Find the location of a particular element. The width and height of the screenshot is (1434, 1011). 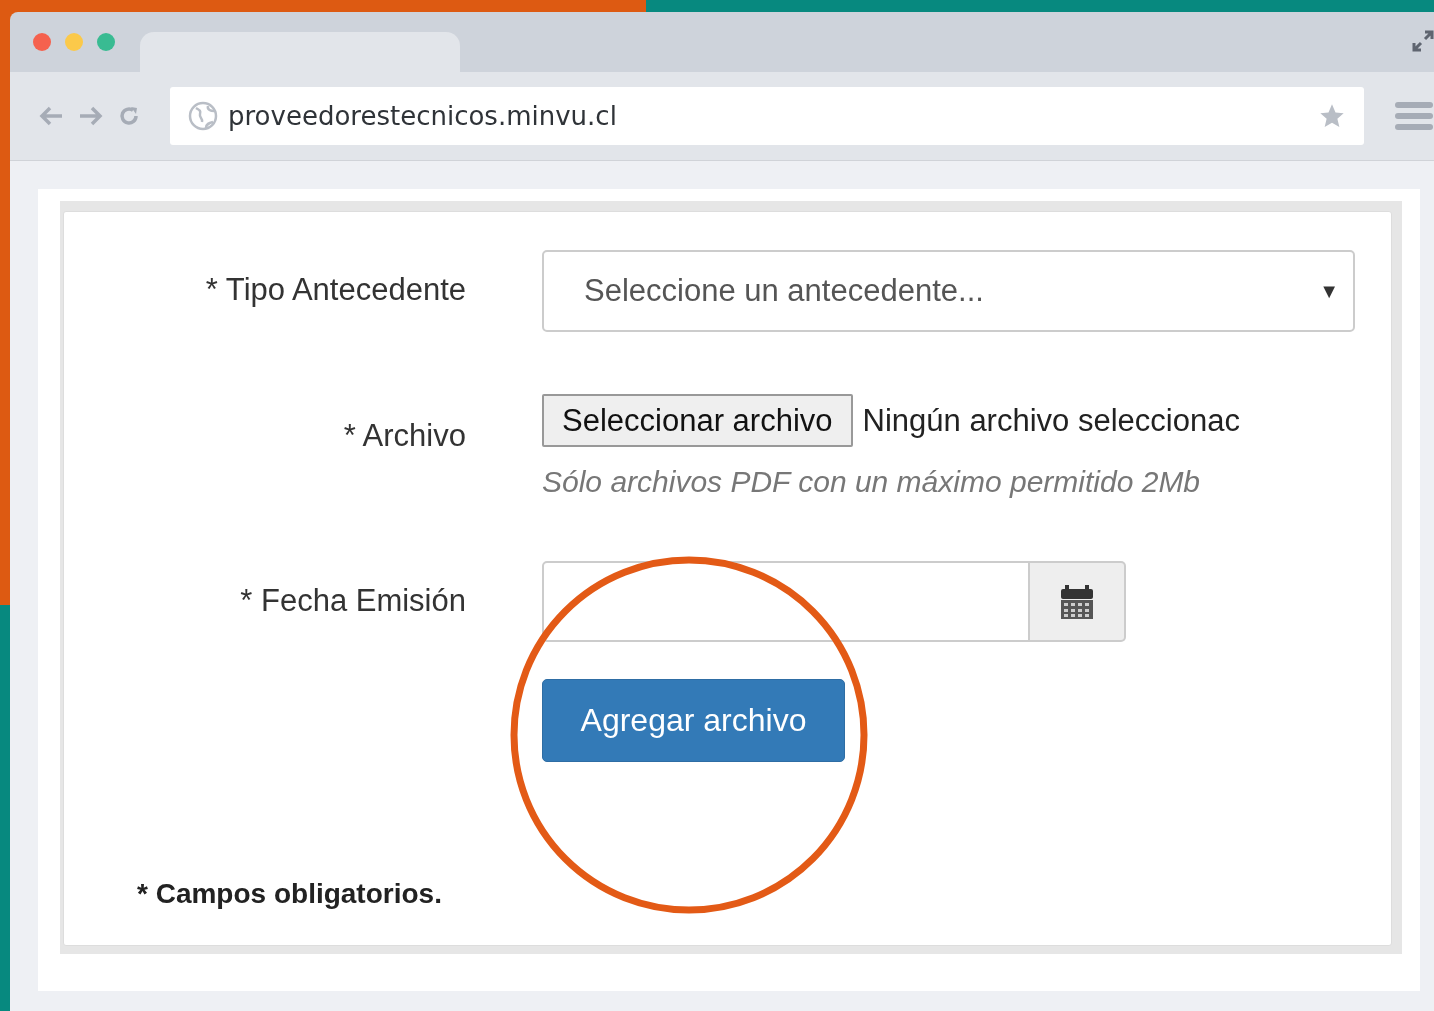

reload-icon is located at coordinates (129, 116).